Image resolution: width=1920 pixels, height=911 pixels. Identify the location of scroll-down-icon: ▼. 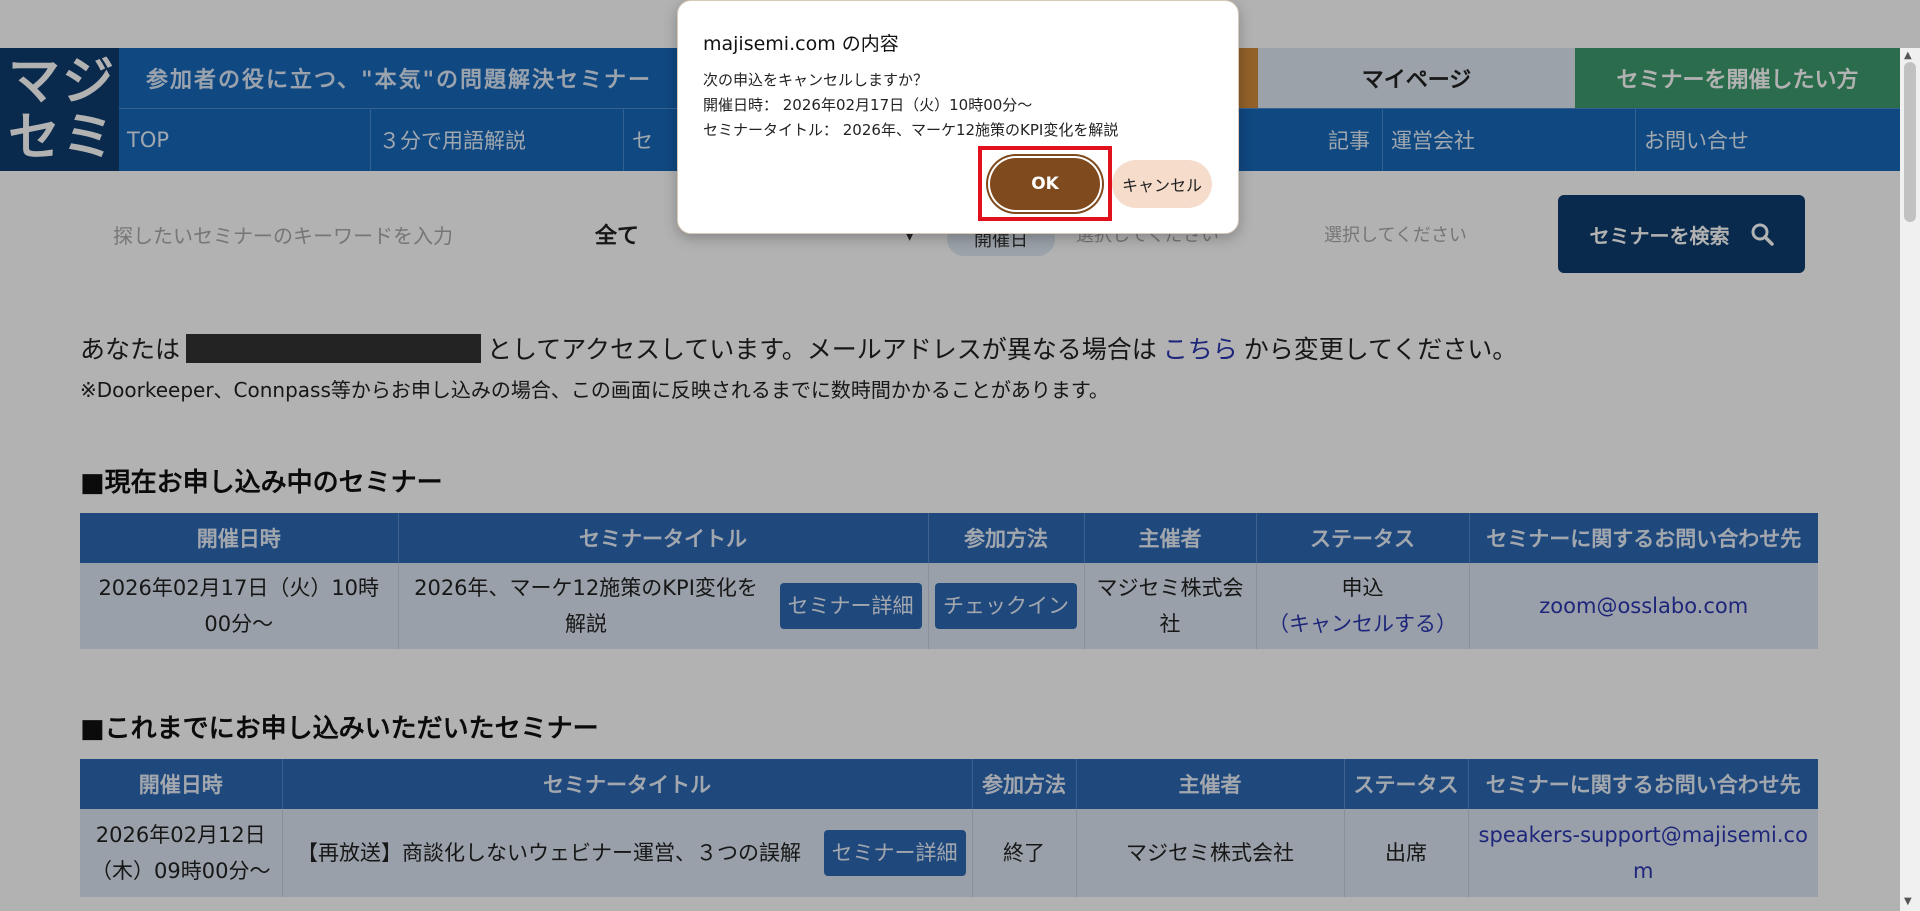
(1908, 901).